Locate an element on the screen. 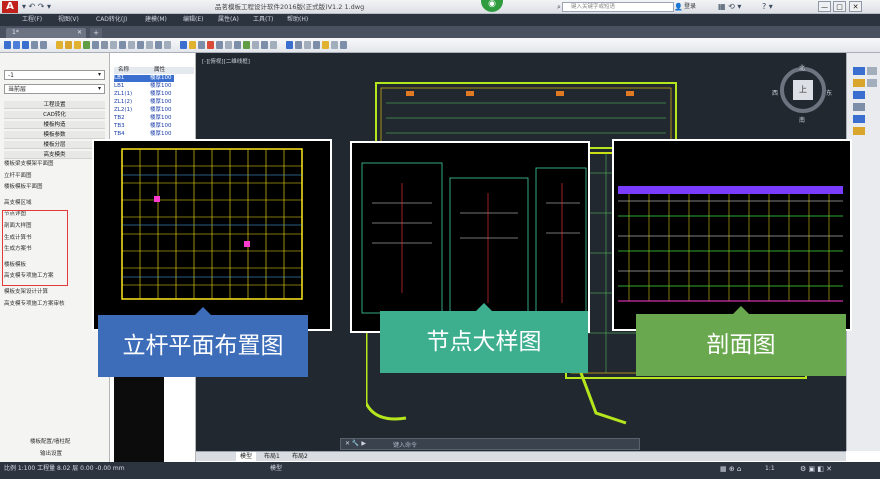  tab-model: 模型 is located at coordinates (246, 457).